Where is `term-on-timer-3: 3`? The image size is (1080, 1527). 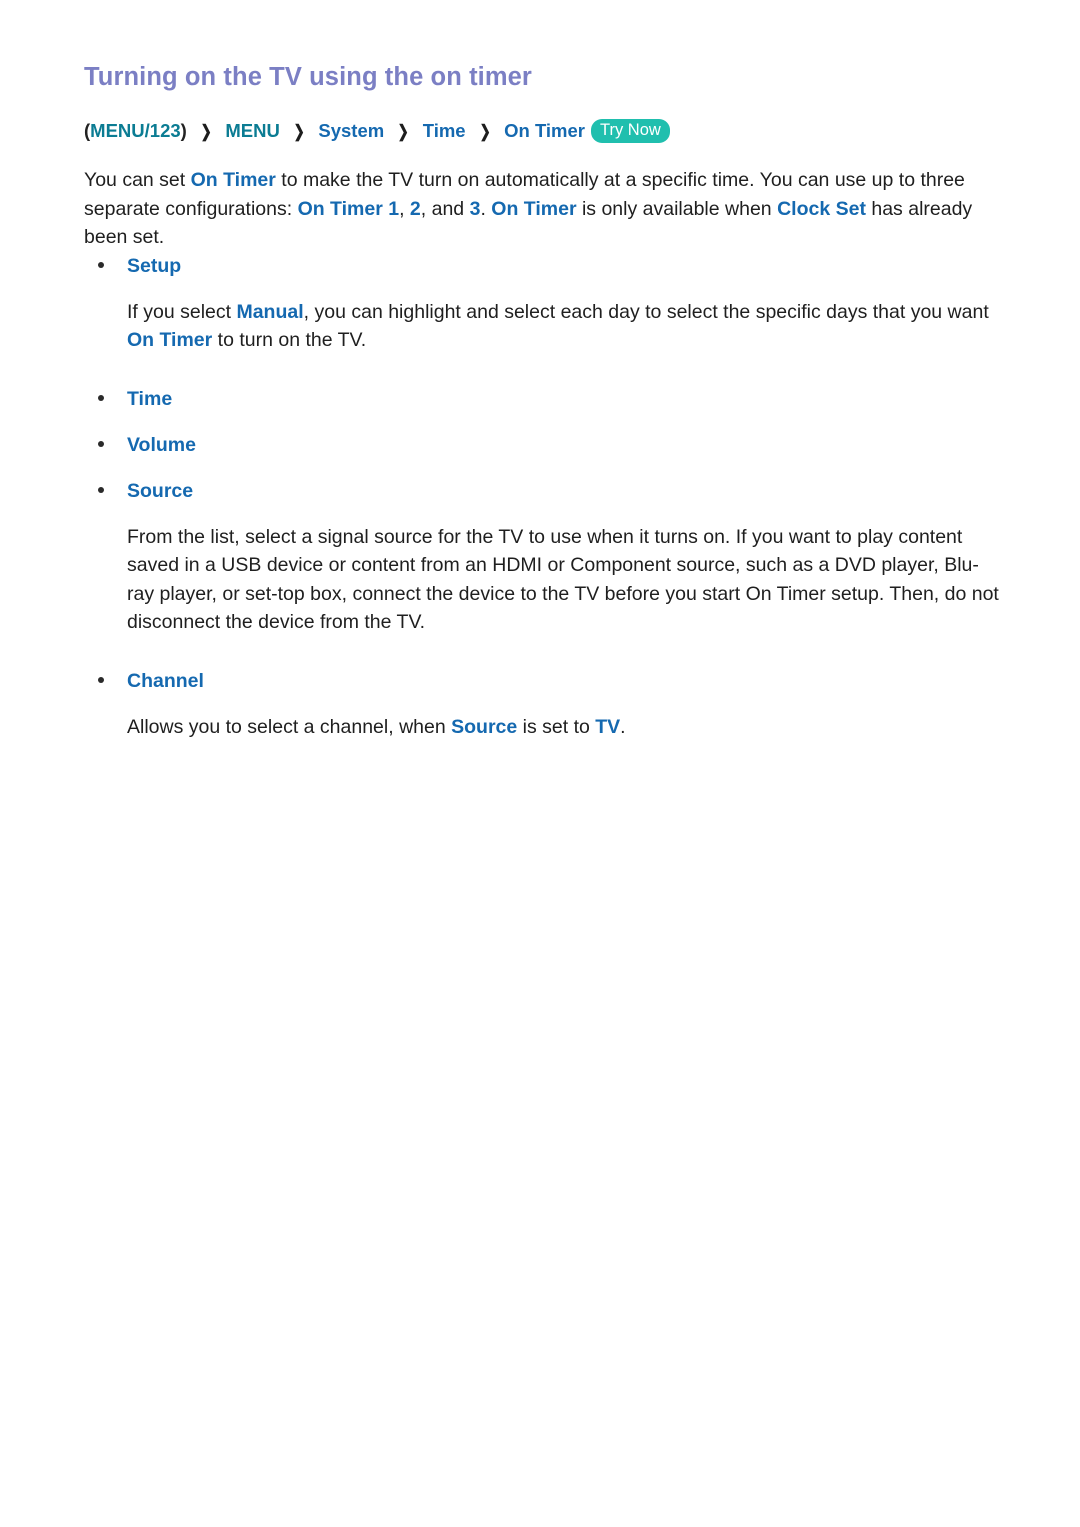 term-on-timer-3: 3 is located at coordinates (475, 208).